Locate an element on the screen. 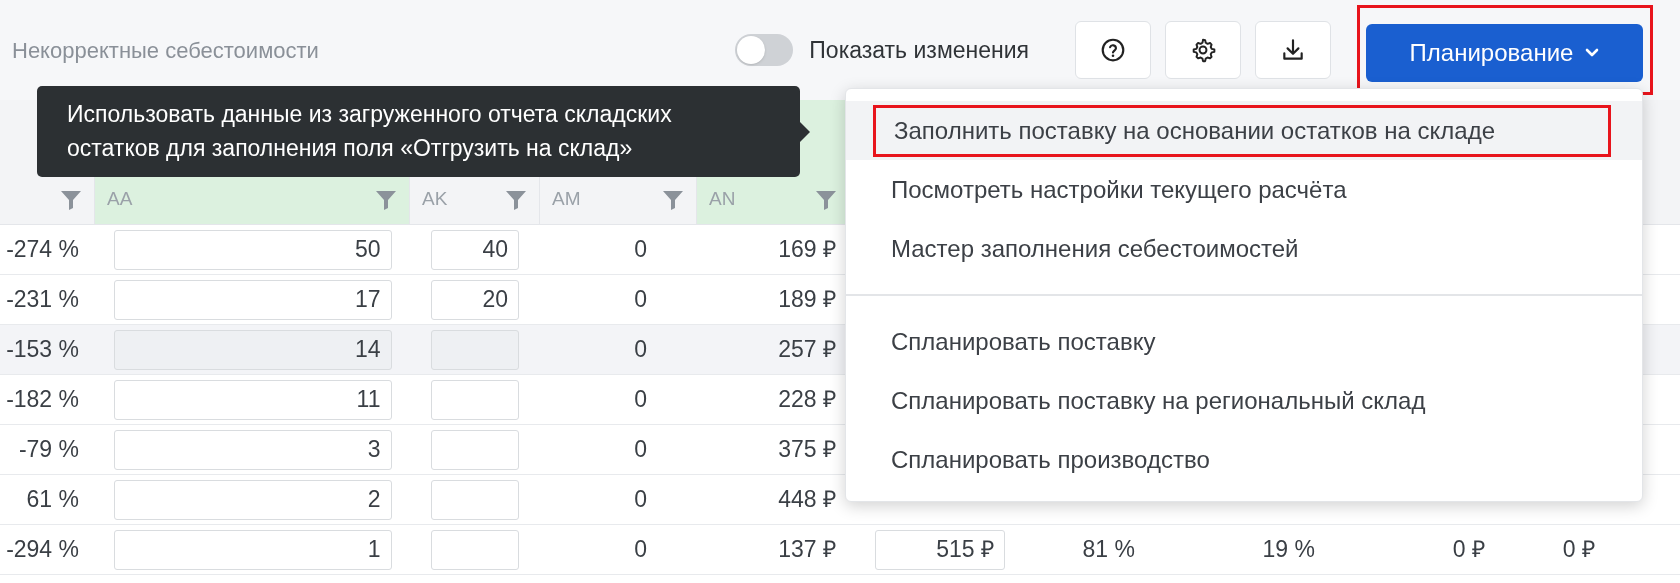 This screenshot has width=1680, height=583. column-code: AN is located at coordinates (722, 199).